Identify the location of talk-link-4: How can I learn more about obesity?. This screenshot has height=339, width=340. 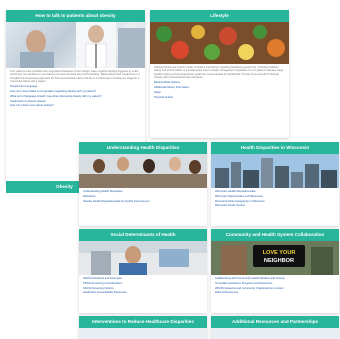
(75, 105).